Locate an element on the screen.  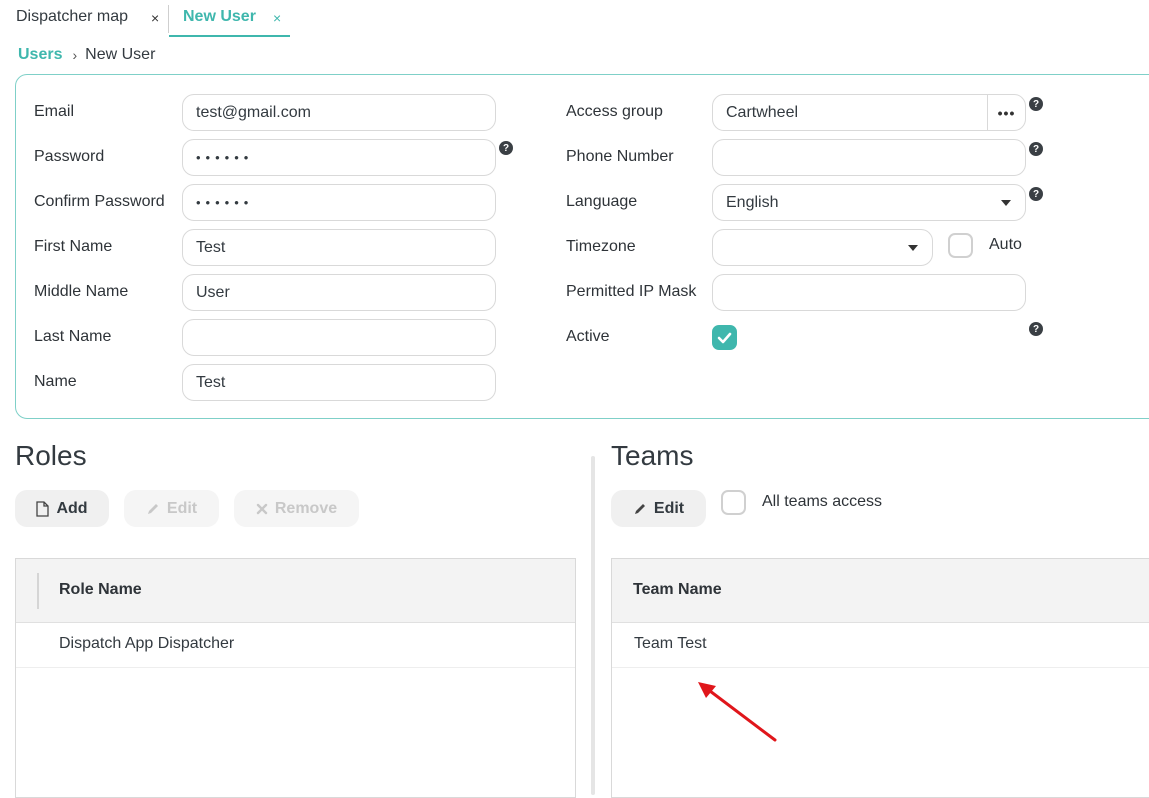
middle-name-label: Middle Name is located at coordinates (81, 291).